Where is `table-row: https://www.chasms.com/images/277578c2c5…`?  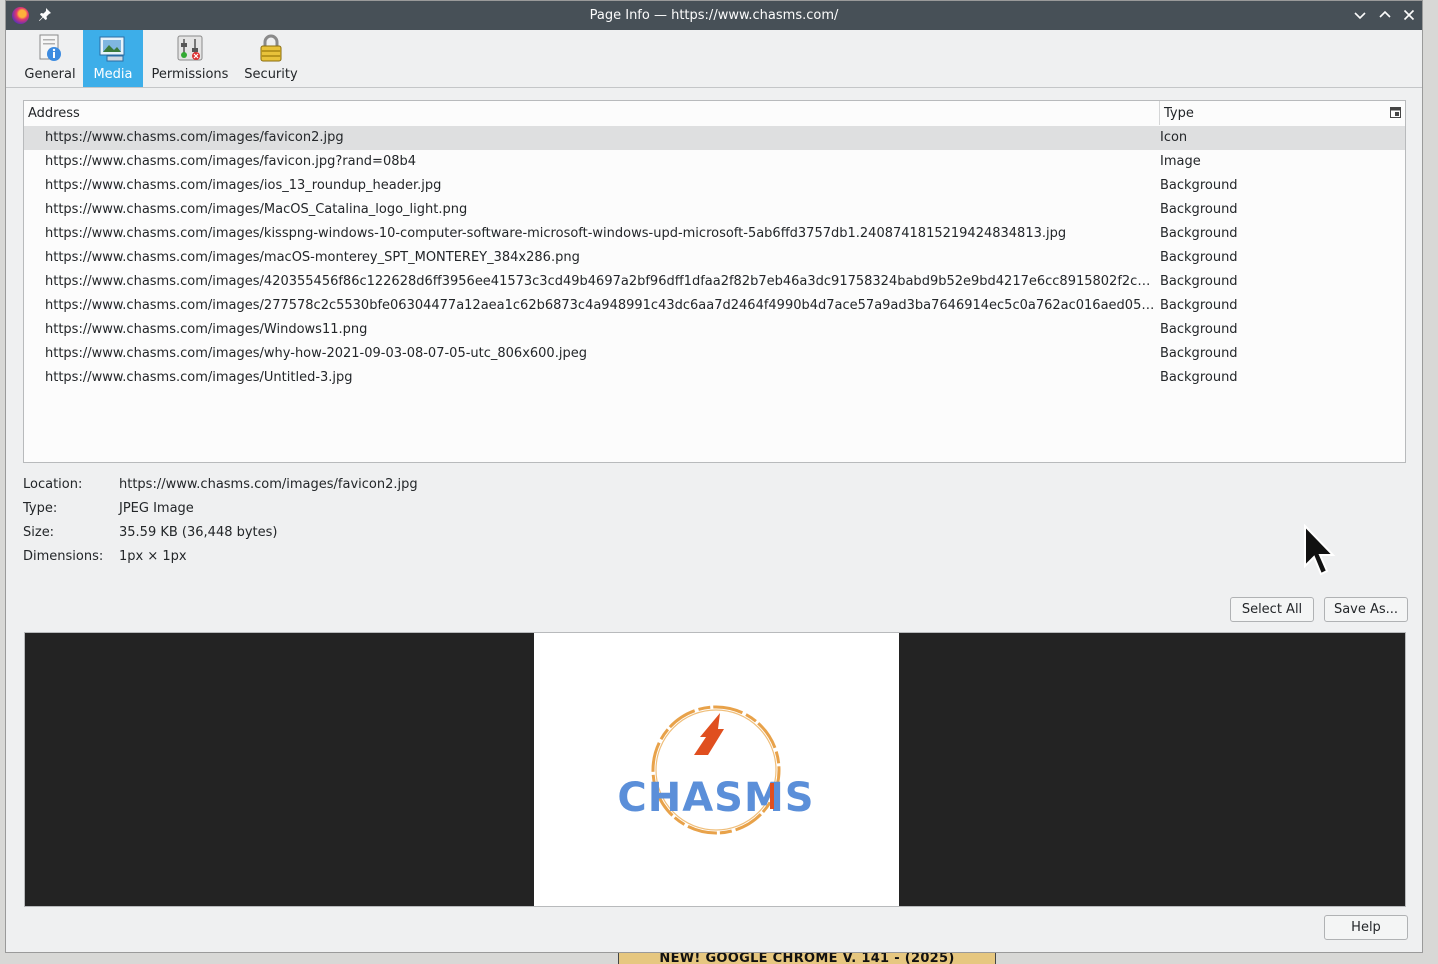 table-row: https://www.chasms.com/images/277578c2c5… is located at coordinates (714, 306).